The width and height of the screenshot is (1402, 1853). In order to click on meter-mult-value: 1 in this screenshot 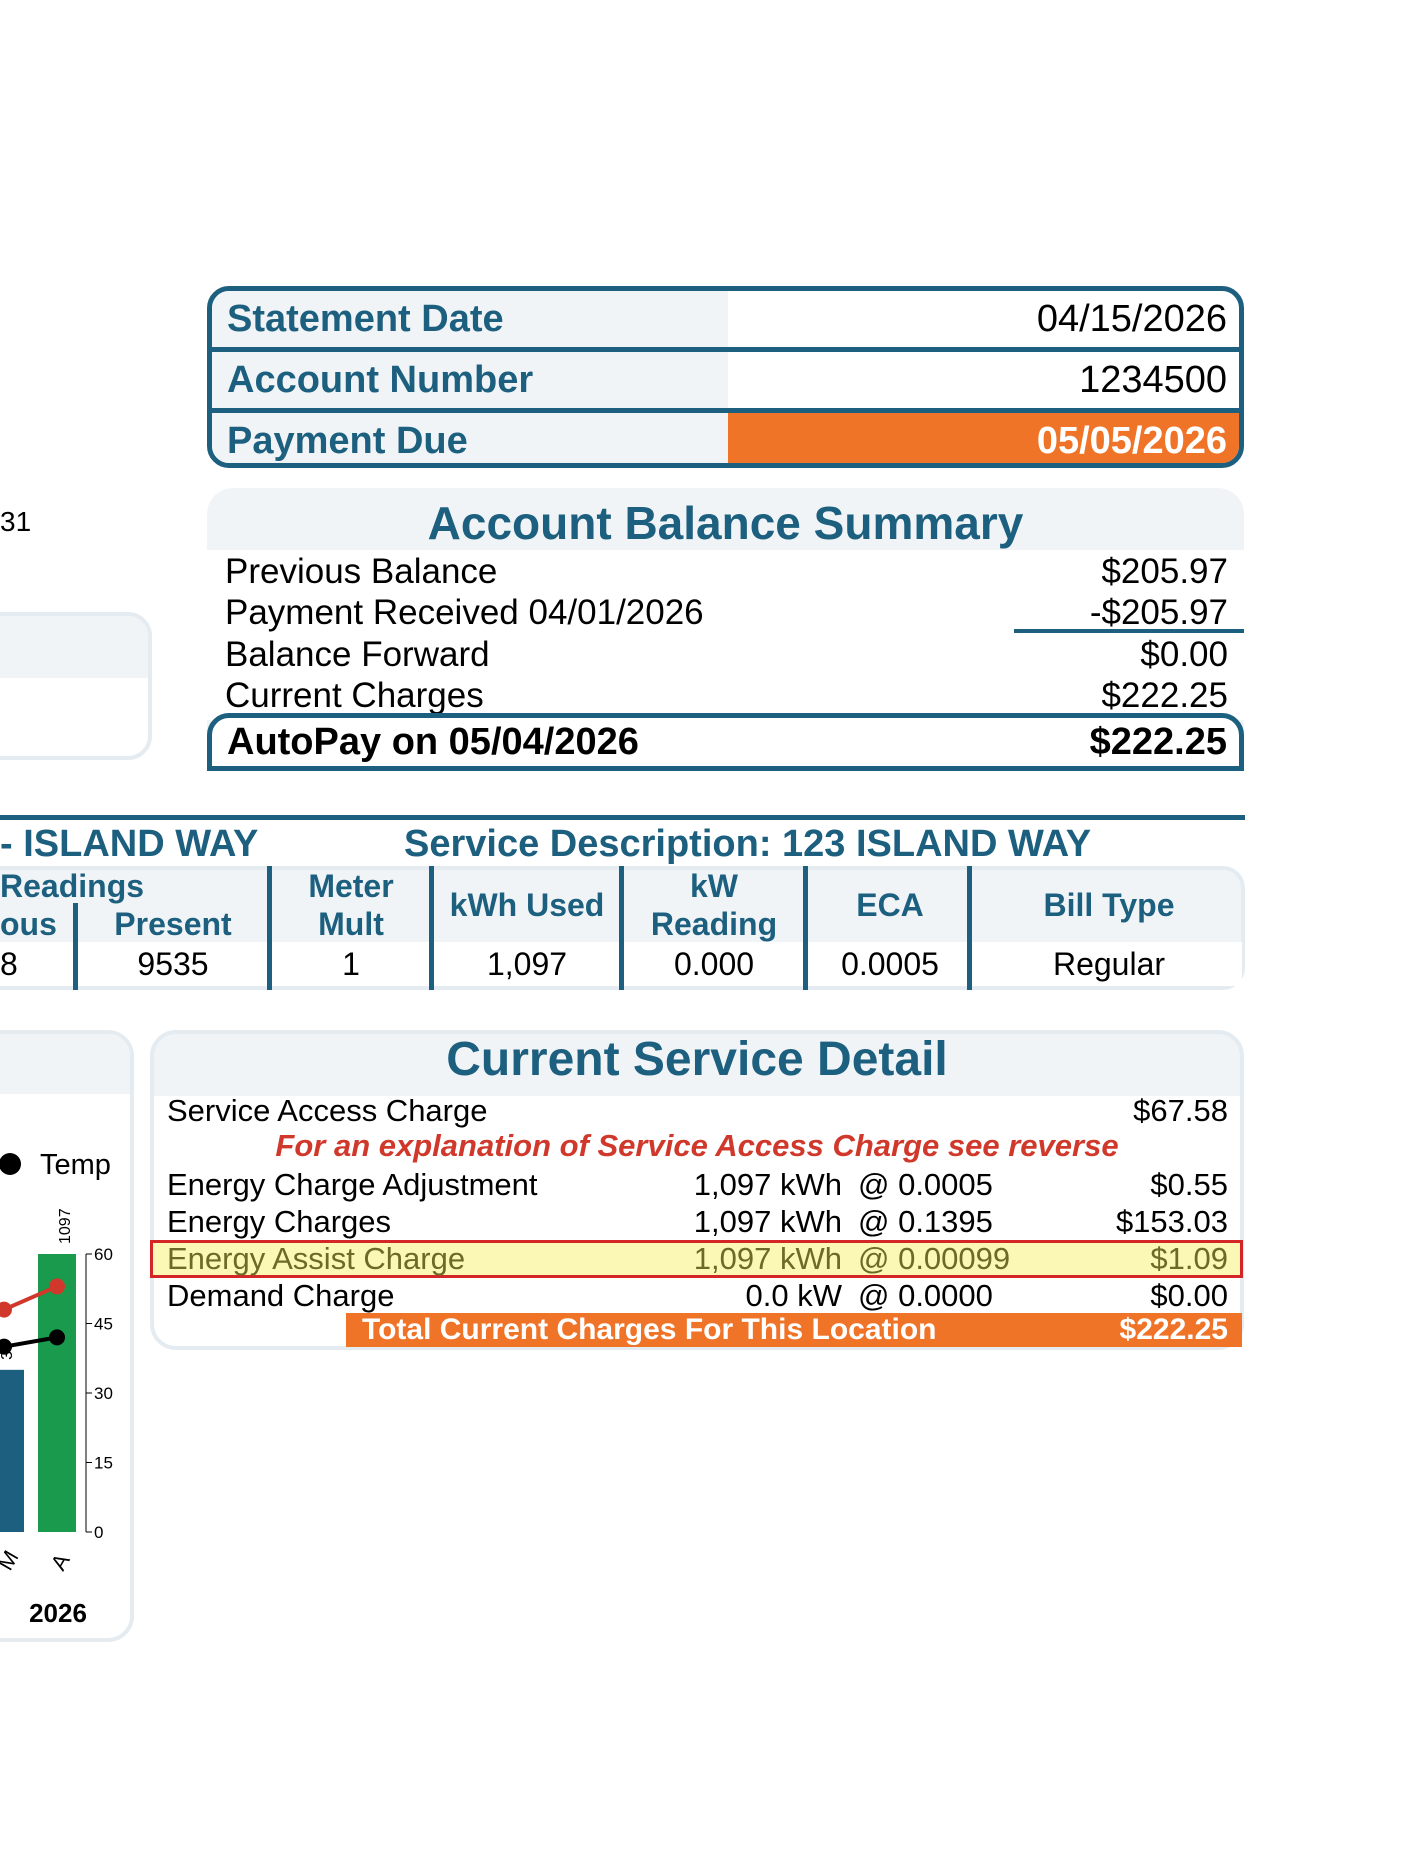, I will do `click(351, 964)`.